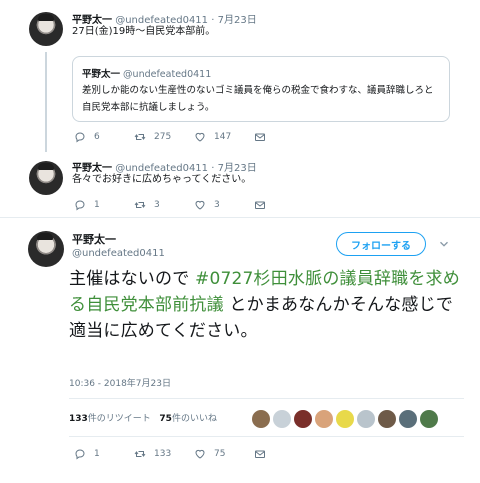 The height and width of the screenshot is (483, 480). I want to click on display-name: 平野太一, so click(94, 239).